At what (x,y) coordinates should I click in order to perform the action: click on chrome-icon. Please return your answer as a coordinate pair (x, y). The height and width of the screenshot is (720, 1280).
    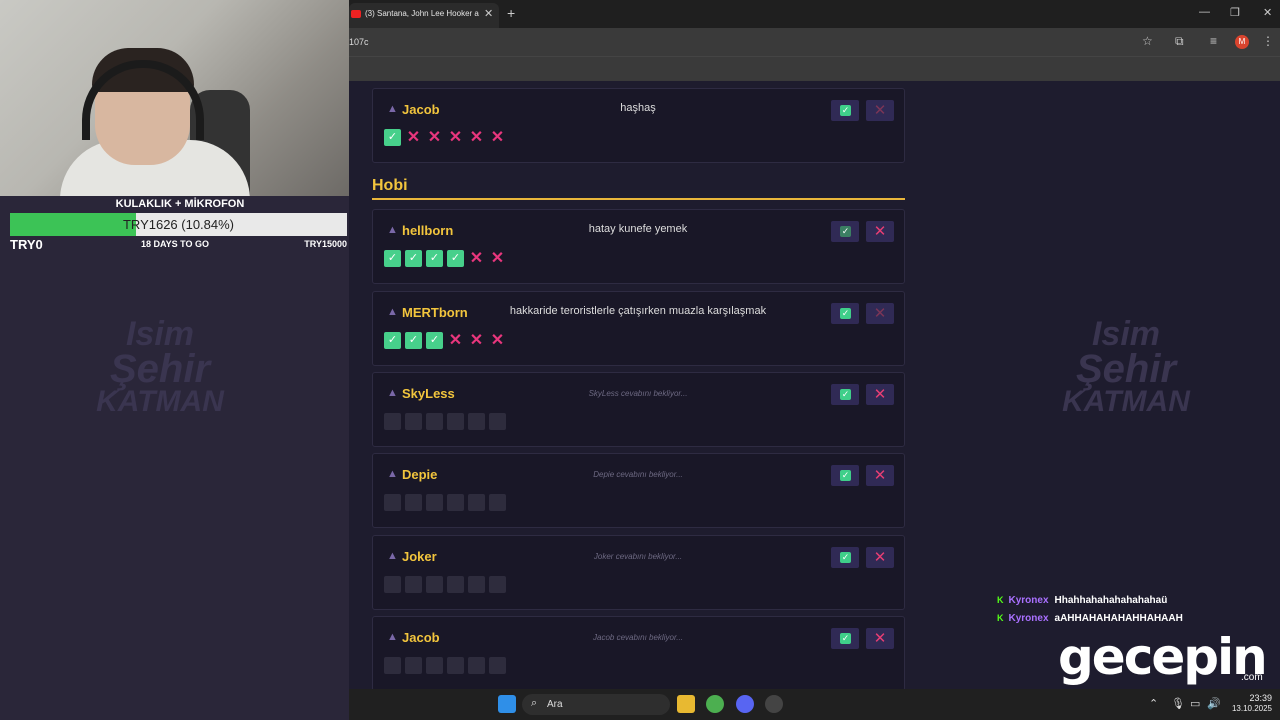
    Looking at the image, I should click on (715, 704).